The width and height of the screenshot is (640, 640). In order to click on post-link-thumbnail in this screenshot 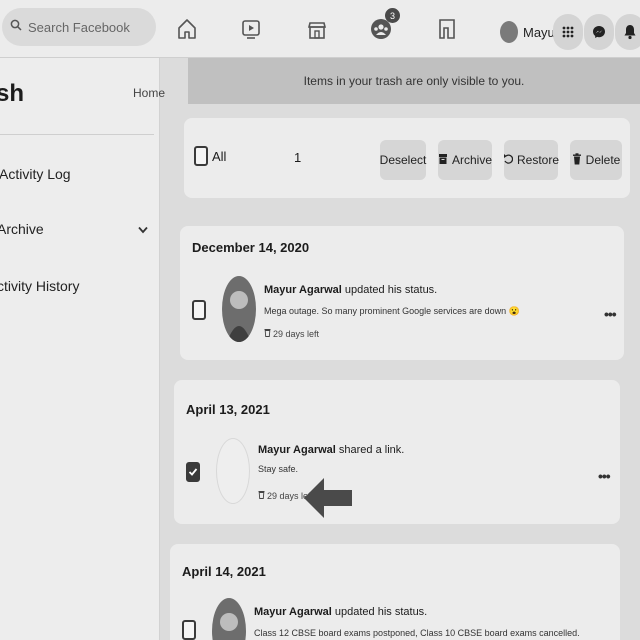, I will do `click(233, 471)`.